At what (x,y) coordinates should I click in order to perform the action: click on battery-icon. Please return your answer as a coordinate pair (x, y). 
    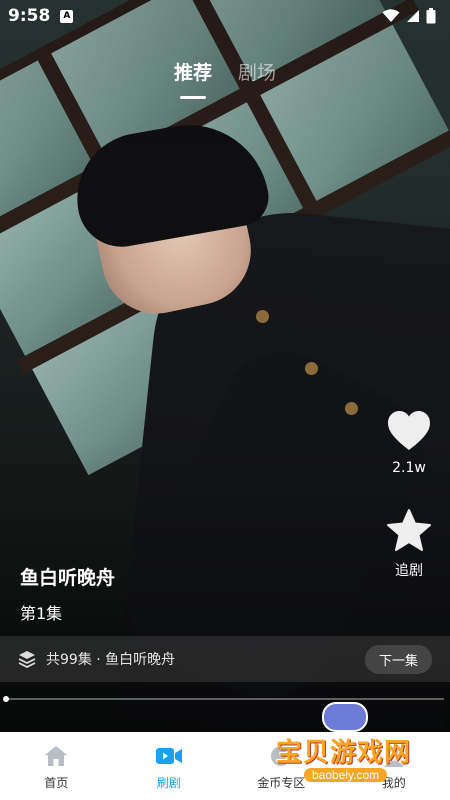
    Looking at the image, I should click on (431, 16).